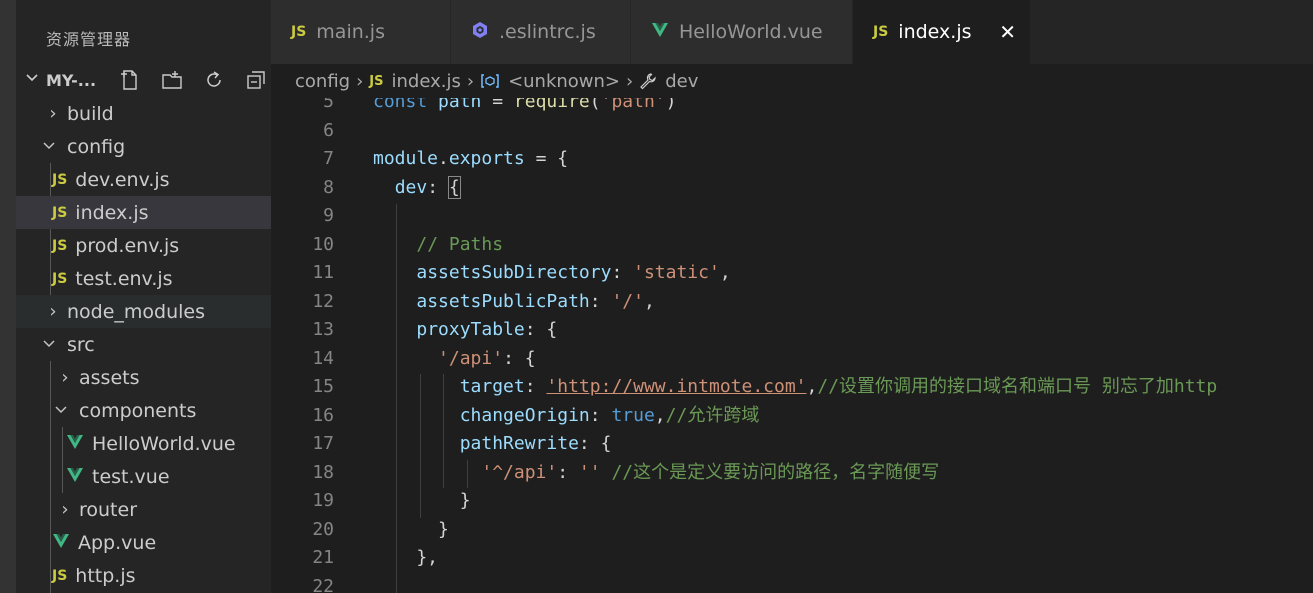  What do you see at coordinates (143, 509) in the screenshot?
I see `tree-folder-router: › router` at bounding box center [143, 509].